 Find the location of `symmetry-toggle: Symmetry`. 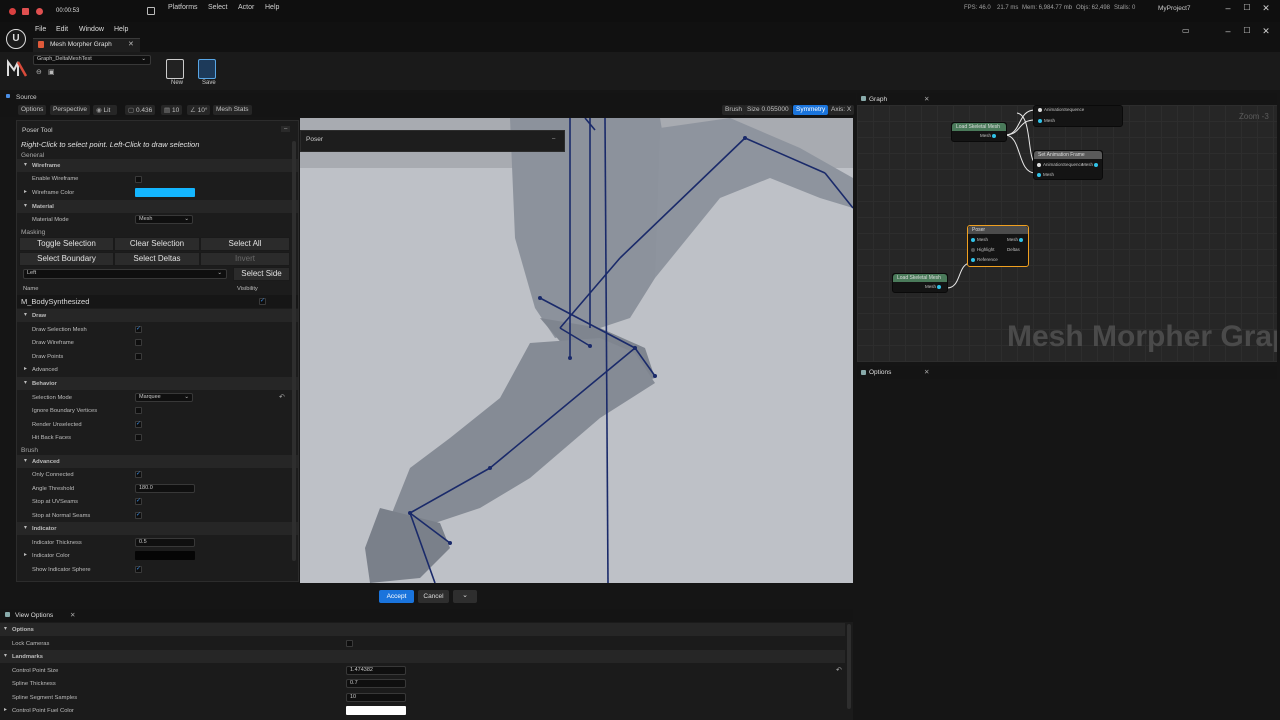

symmetry-toggle: Symmetry is located at coordinates (811, 110).